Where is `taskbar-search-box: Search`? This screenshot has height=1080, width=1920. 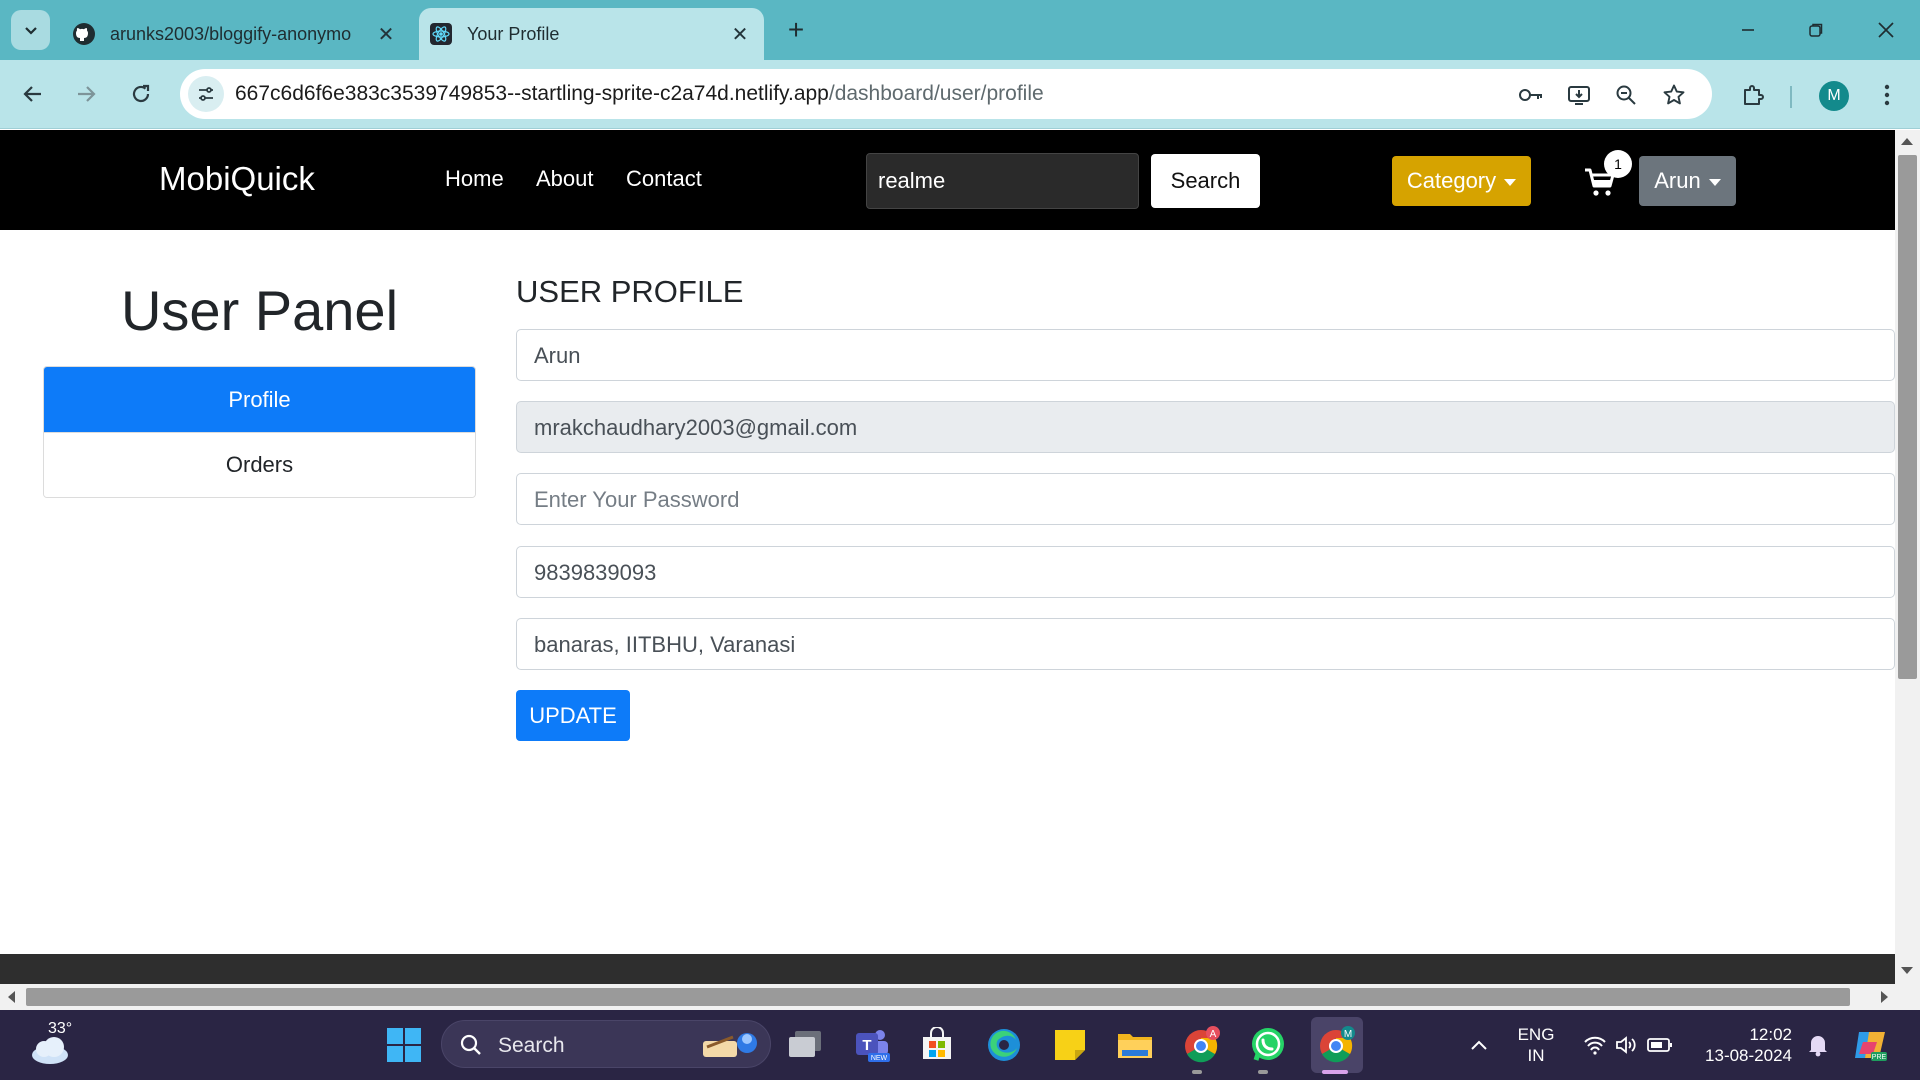 taskbar-search-box: Search is located at coordinates (606, 1044).